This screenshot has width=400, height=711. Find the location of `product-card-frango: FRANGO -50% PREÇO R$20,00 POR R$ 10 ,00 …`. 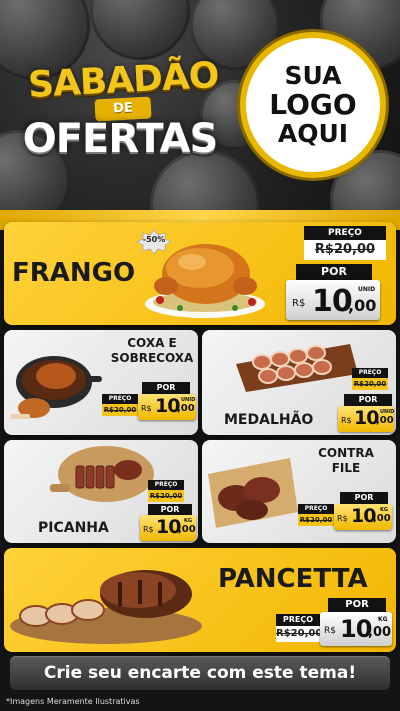

product-card-frango: FRANGO -50% PREÇO R$20,00 POR R$ 10 ,00 … is located at coordinates (200, 273).